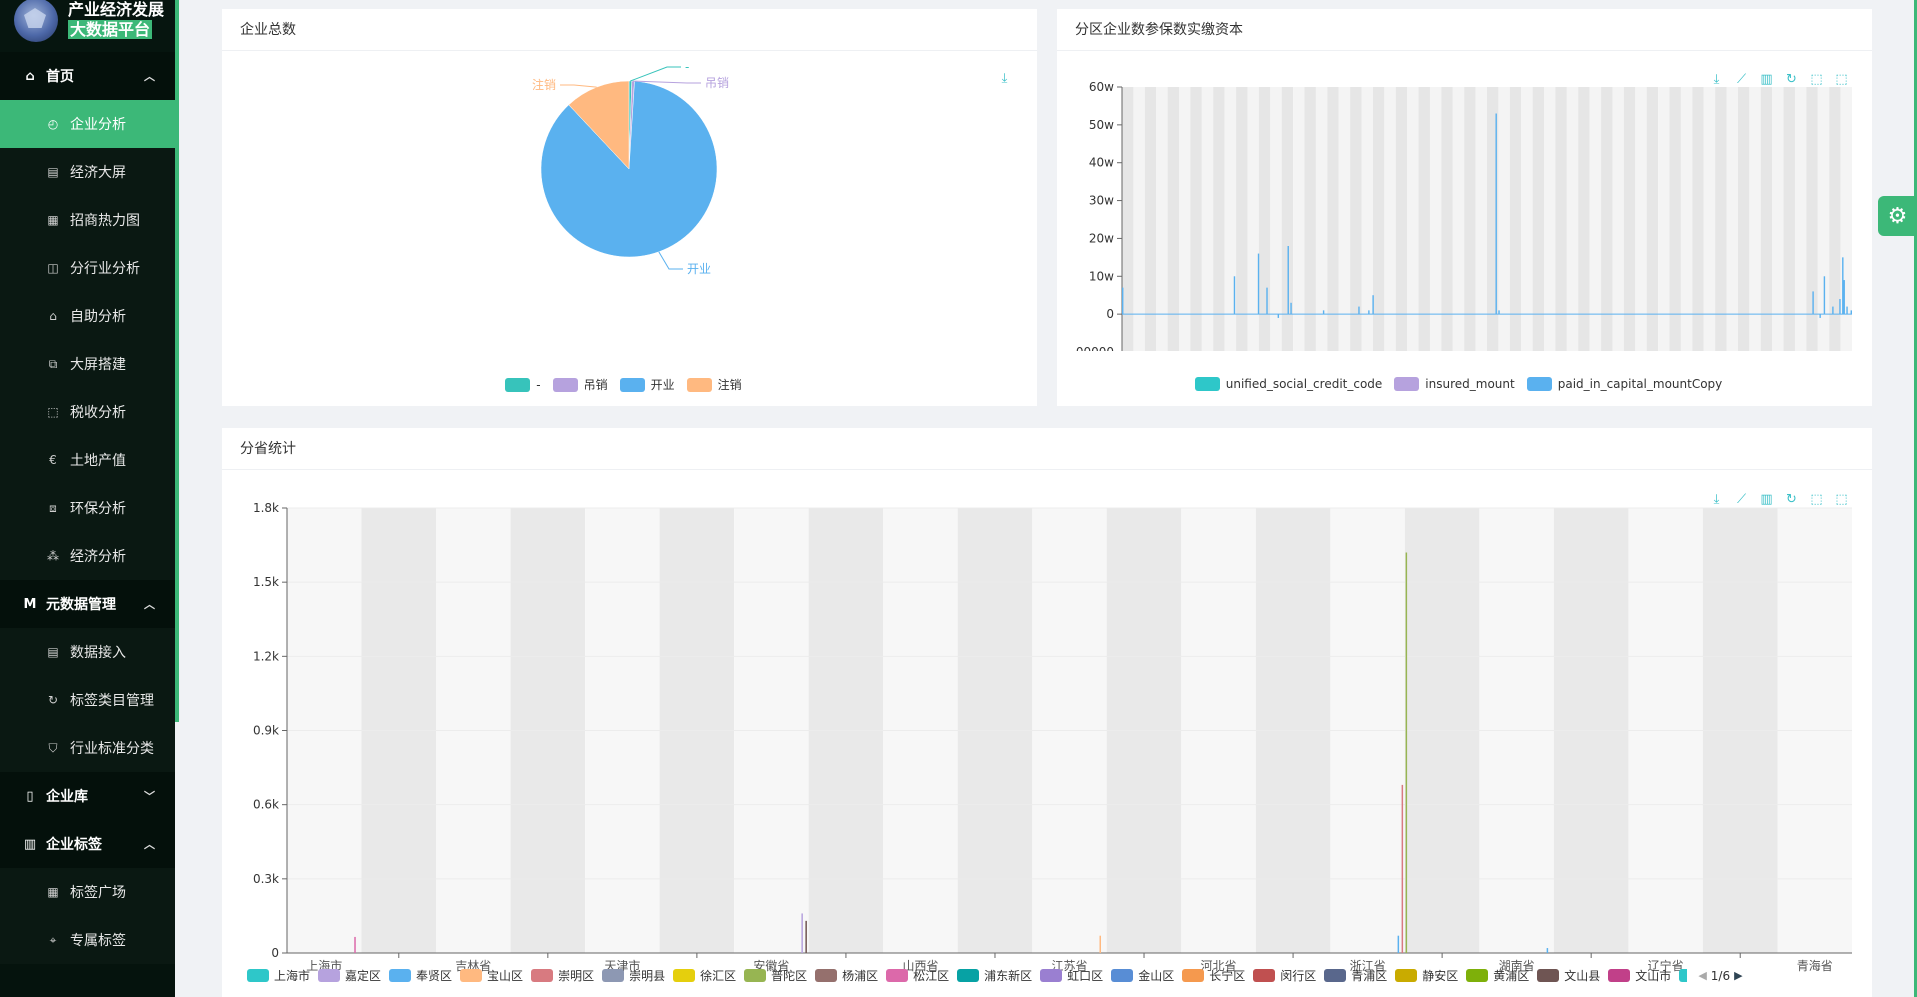  I want to click on sidebar-item-0-4: ⌂ 自助分析, so click(87, 316).